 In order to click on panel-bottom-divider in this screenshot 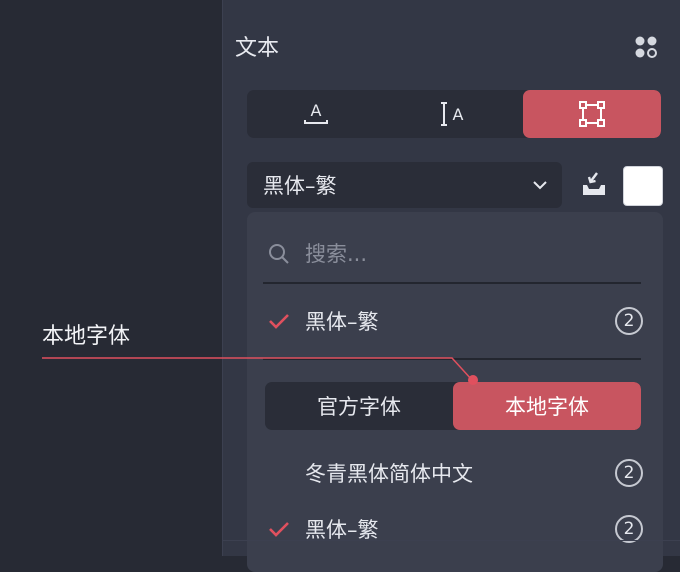, I will do `click(451, 540)`.